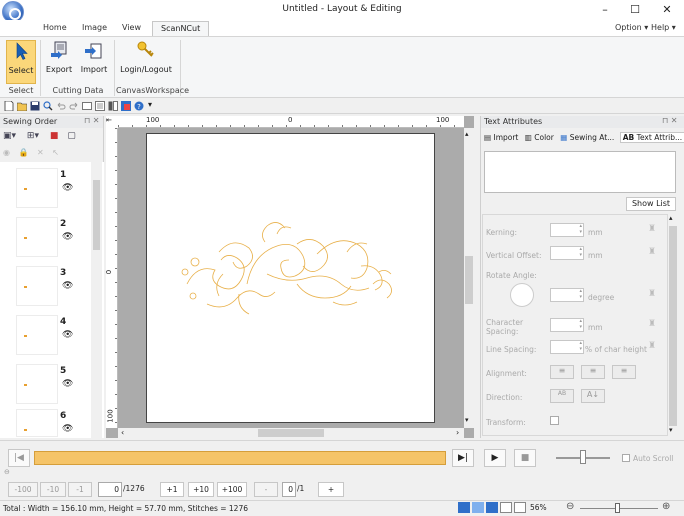 The width and height of the screenshot is (684, 516). I want to click on sewing-order-scroll-thumb, so click(96, 215).